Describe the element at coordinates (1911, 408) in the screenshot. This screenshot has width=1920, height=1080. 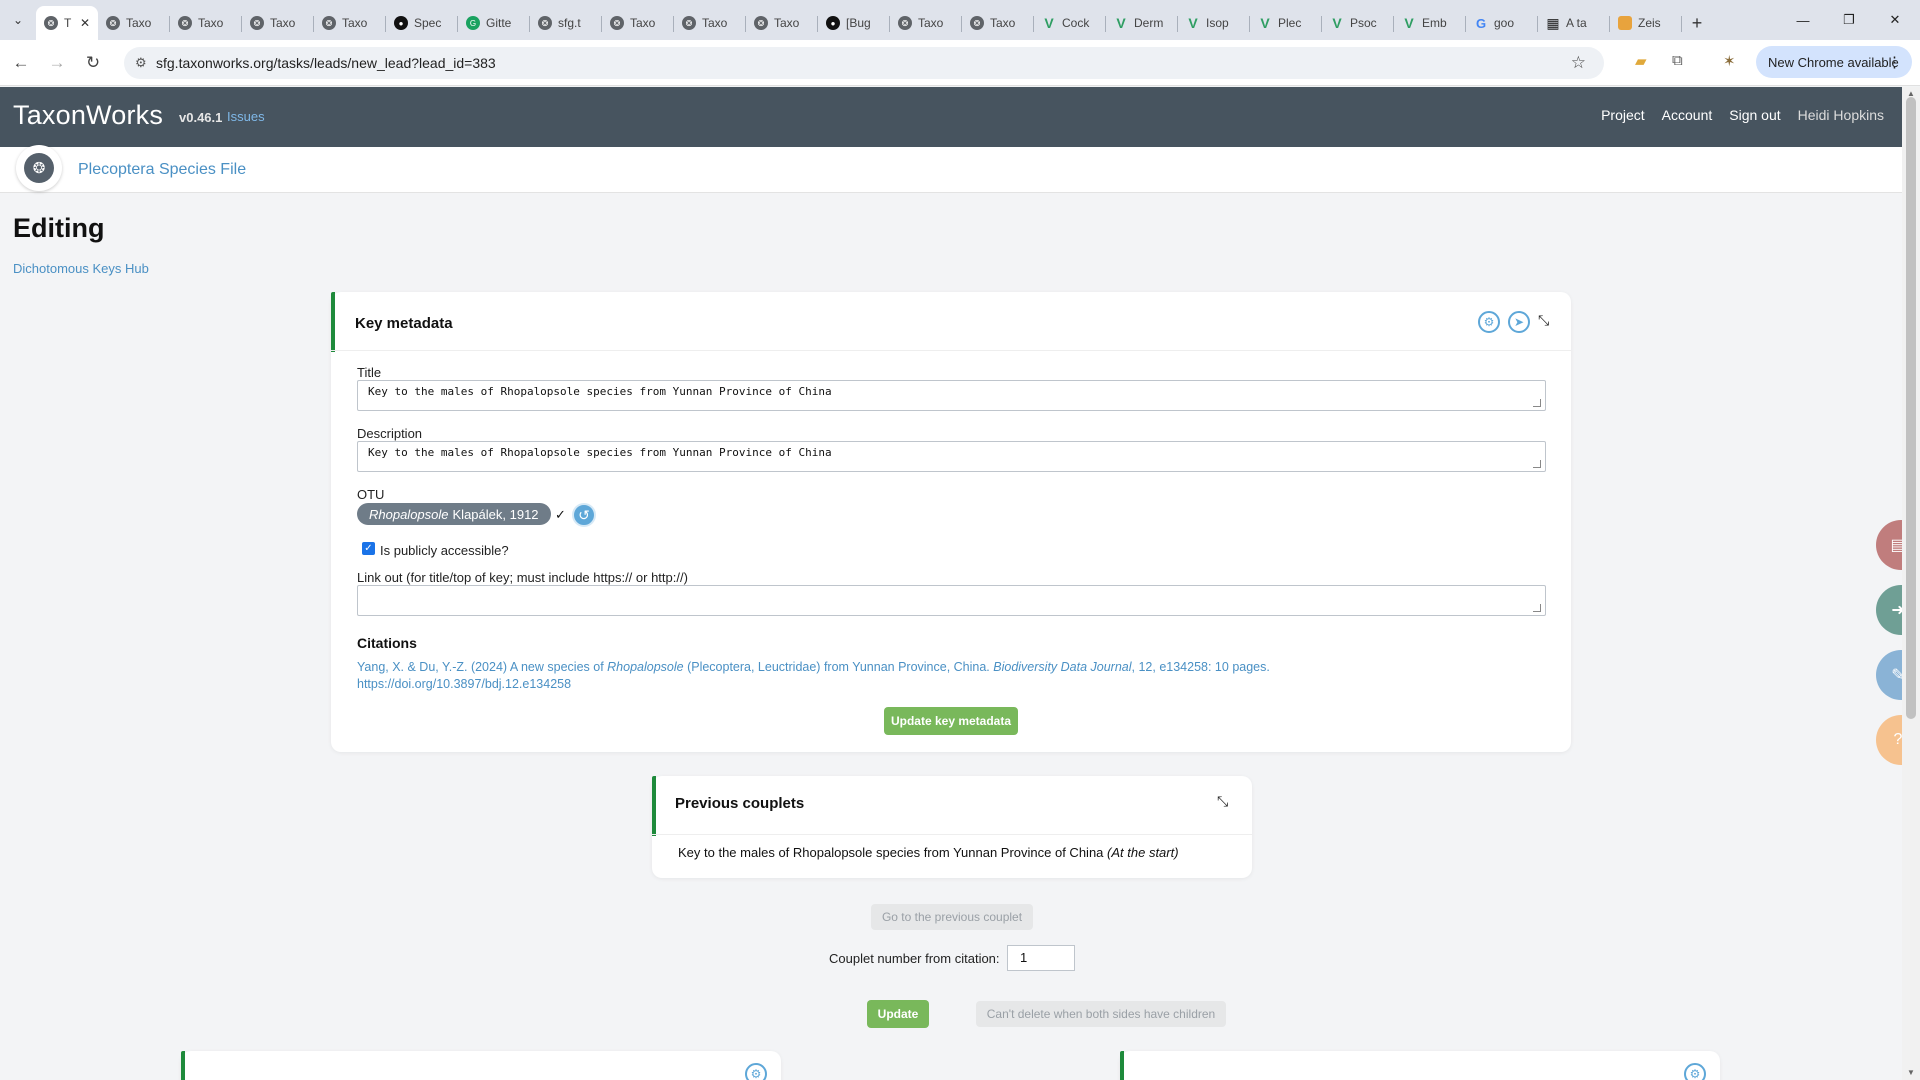
I see `scroll-thumb` at that location.